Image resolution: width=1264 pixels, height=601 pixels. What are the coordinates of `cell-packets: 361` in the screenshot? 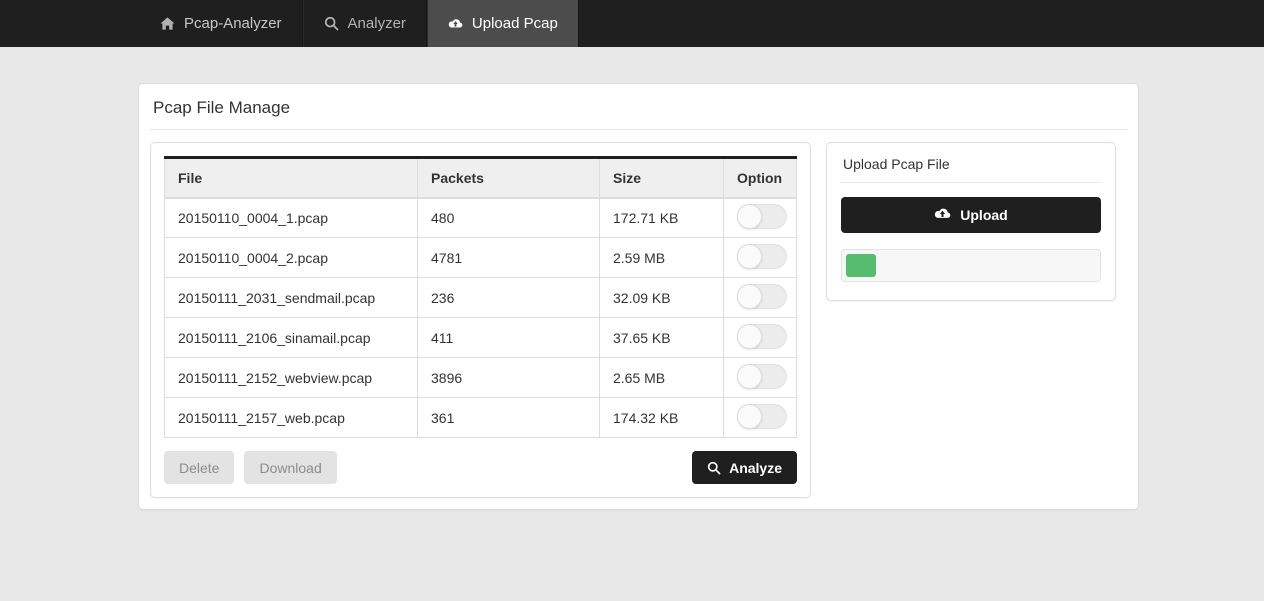 It's located at (508, 417).